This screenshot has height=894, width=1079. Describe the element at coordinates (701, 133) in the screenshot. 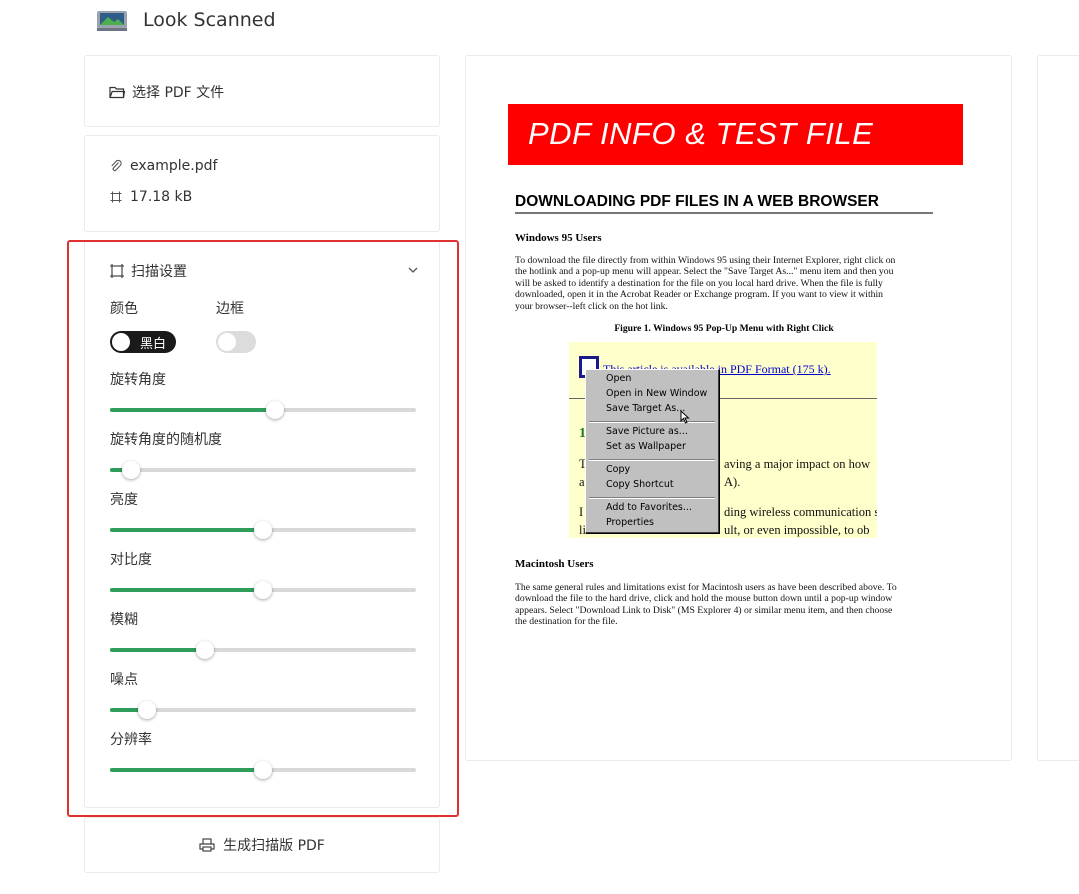

I see `pdf-banner-text: PDF INFO & TEST FILE` at that location.